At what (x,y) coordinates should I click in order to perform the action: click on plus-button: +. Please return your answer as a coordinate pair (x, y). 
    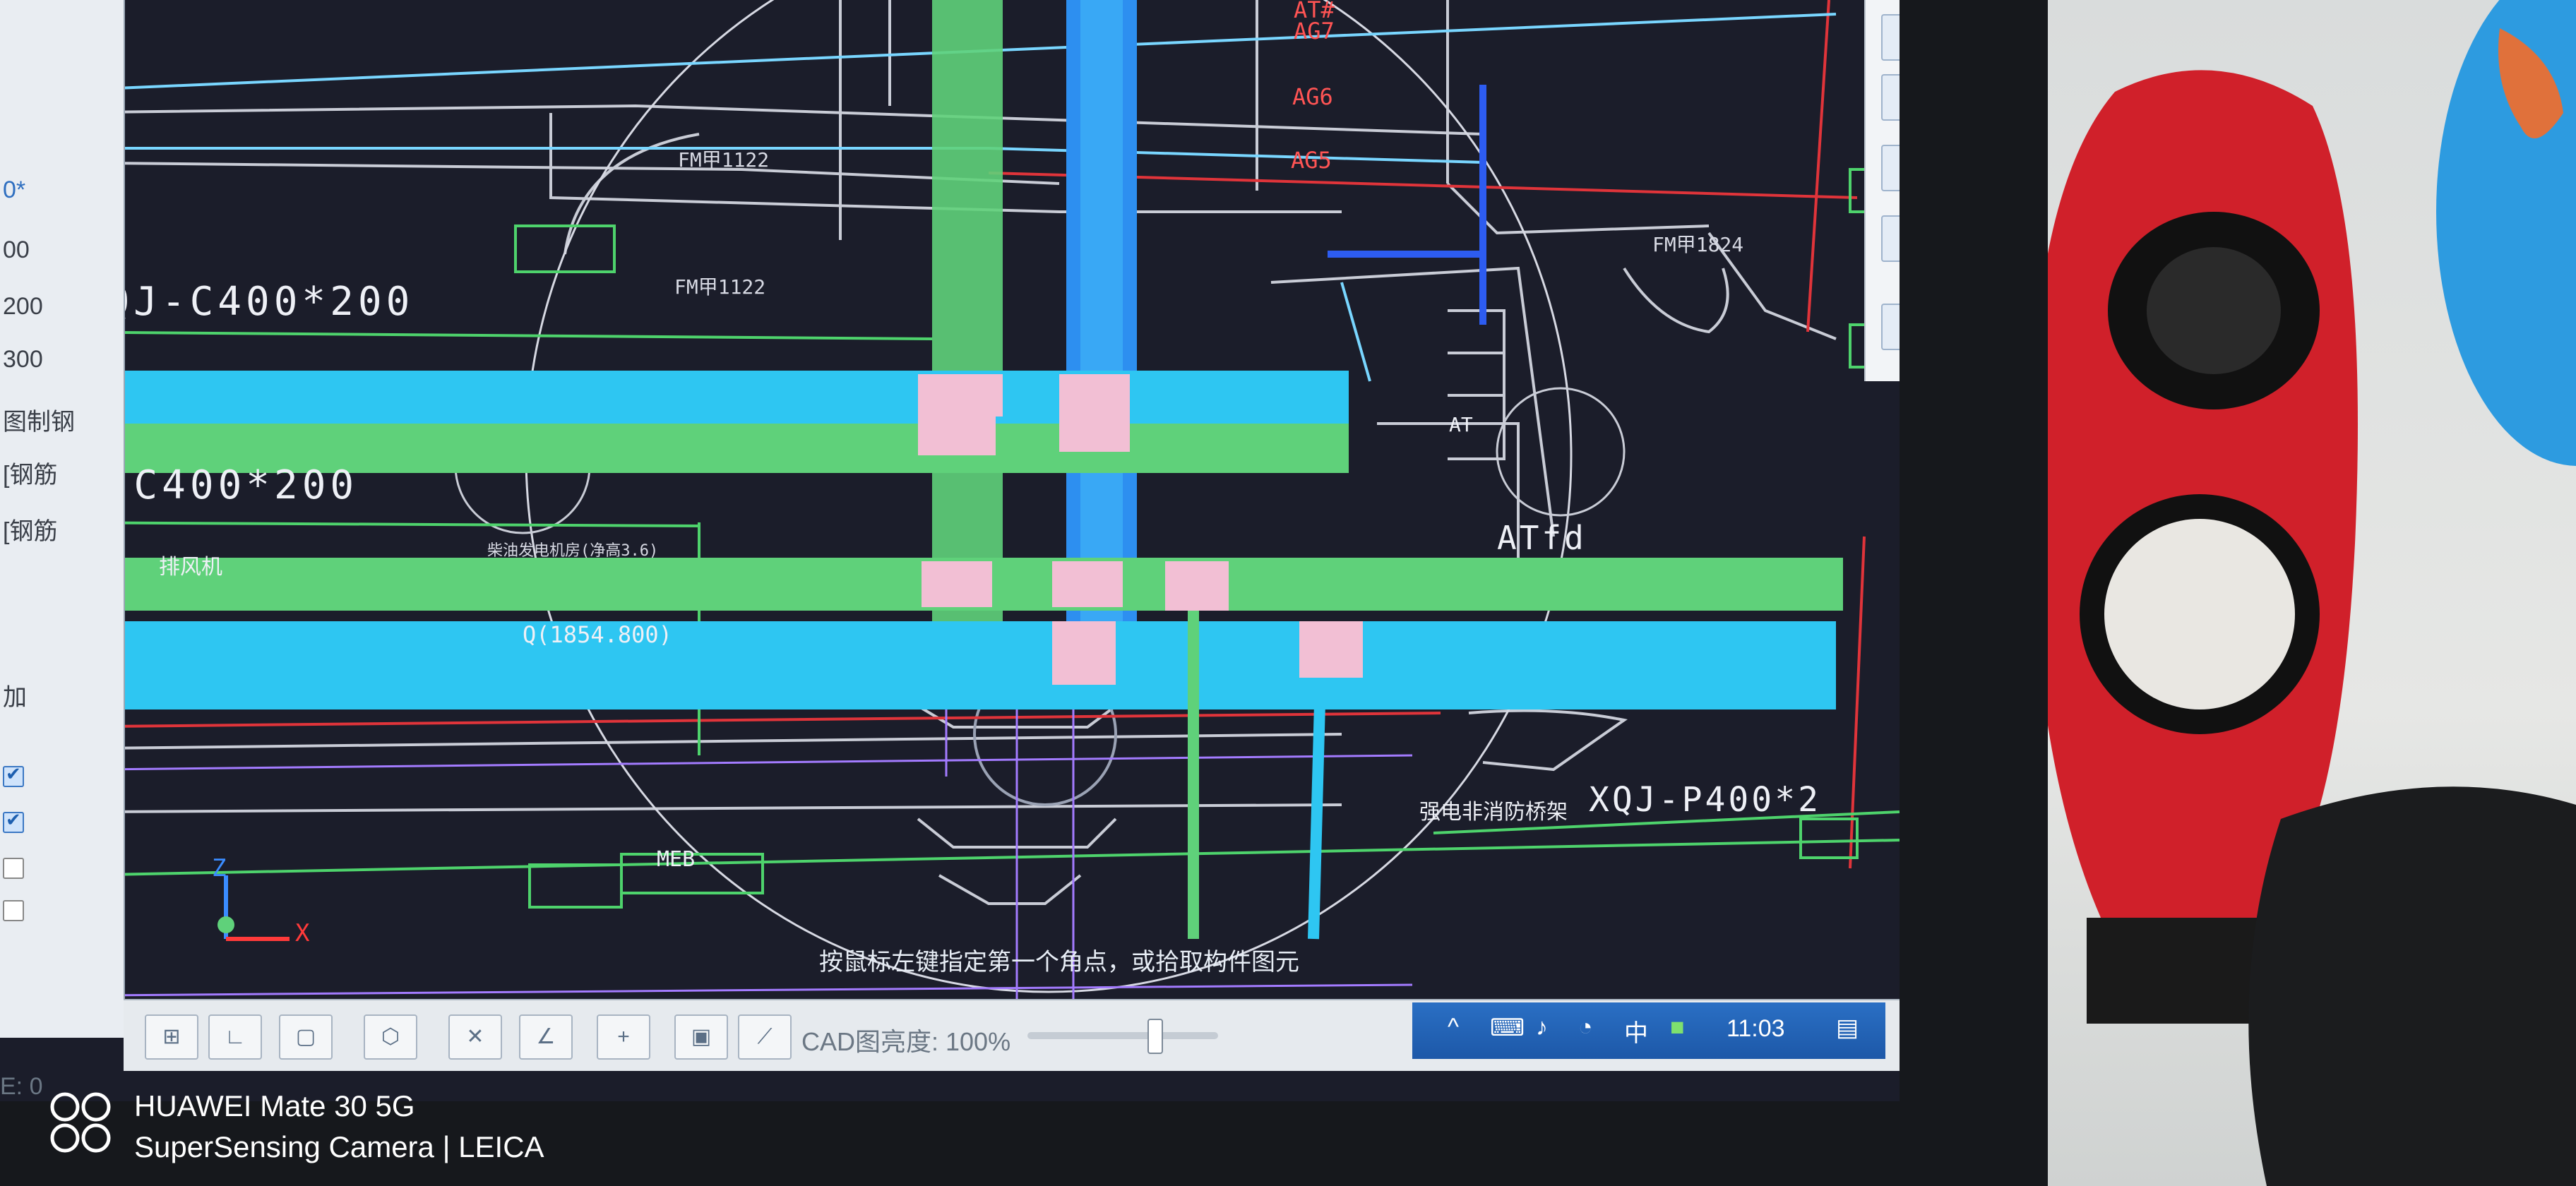
    Looking at the image, I should click on (623, 1037).